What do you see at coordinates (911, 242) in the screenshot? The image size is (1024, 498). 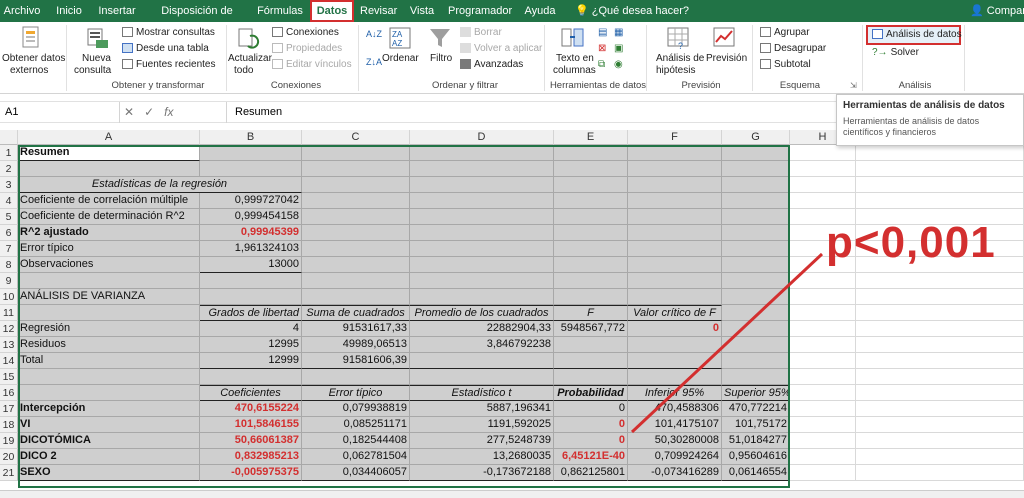 I see `annotation-p-value: p<0,001` at bounding box center [911, 242].